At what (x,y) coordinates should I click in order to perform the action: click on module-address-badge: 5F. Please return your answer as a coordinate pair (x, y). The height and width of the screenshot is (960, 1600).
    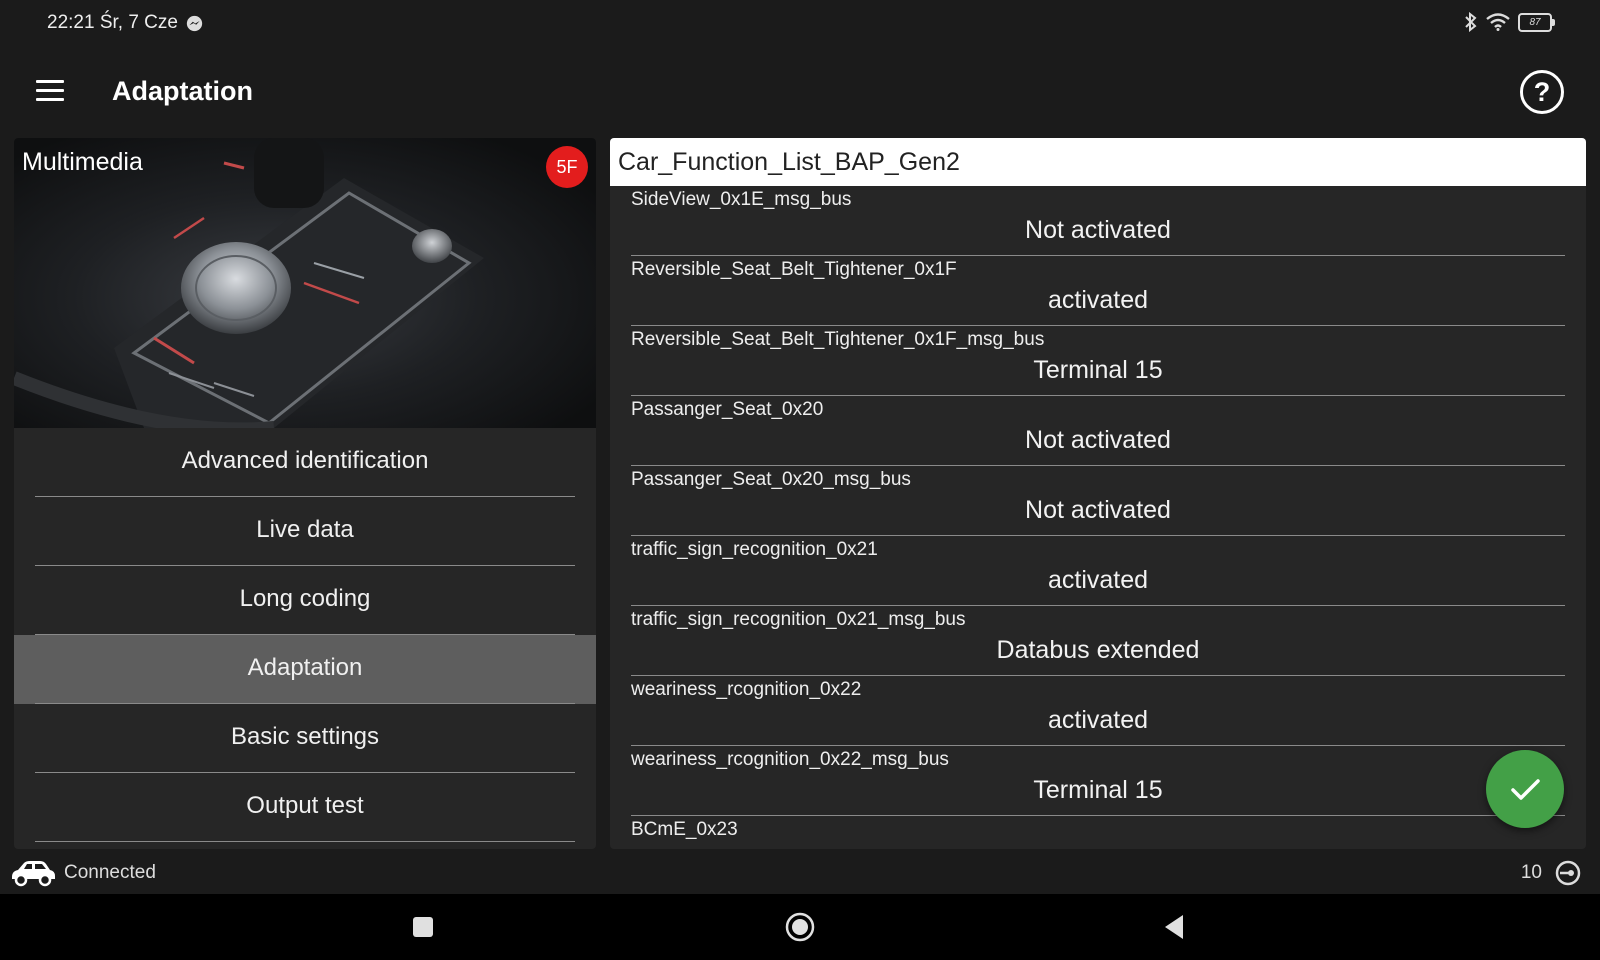
    Looking at the image, I should click on (567, 167).